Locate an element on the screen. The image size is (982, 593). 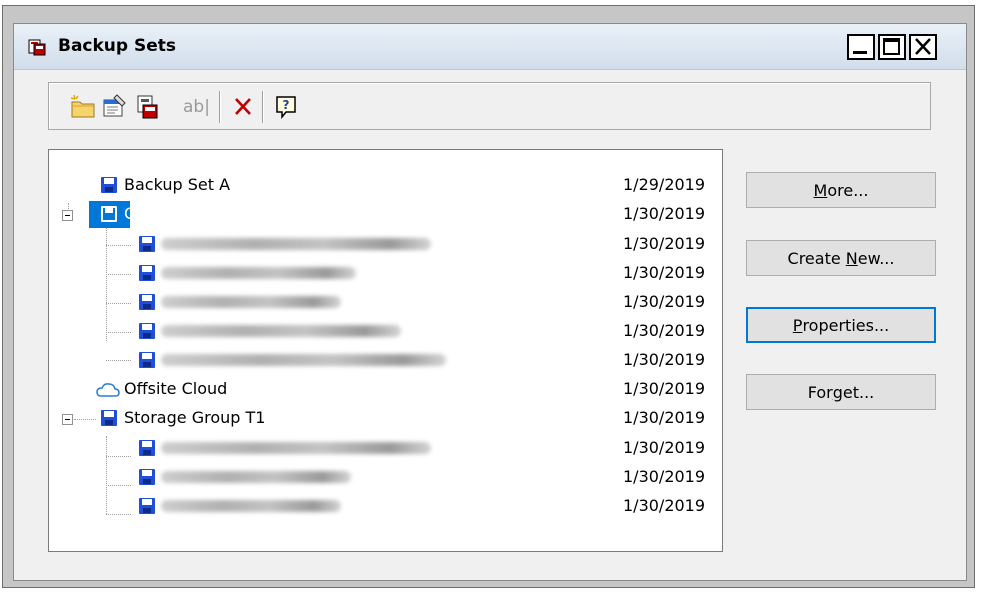
backup-button is located at coordinates (147, 107).